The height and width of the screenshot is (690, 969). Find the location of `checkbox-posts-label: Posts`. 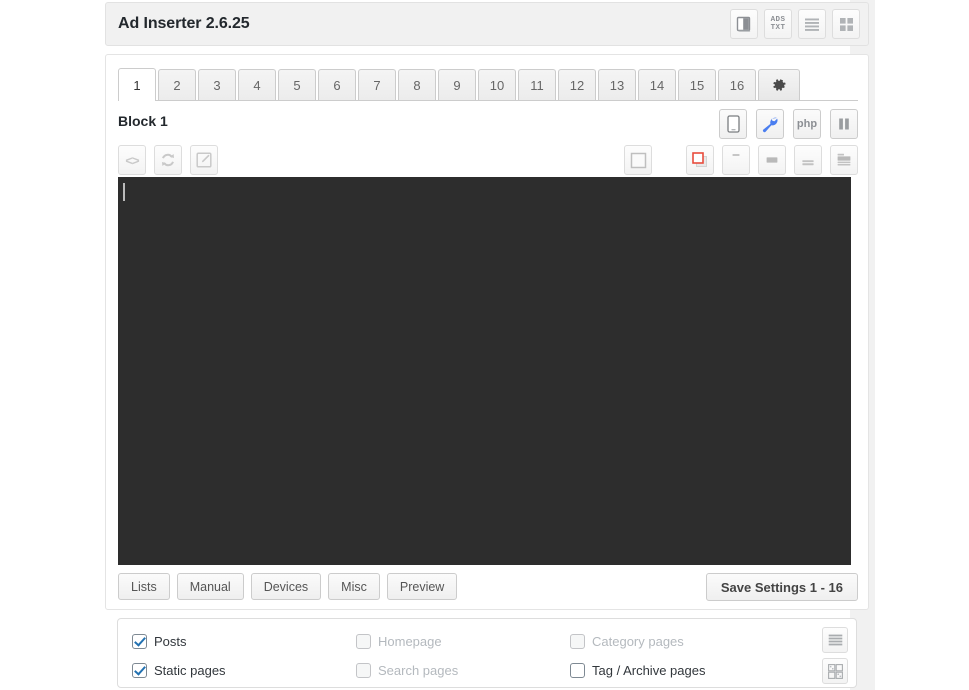

checkbox-posts-label: Posts is located at coordinates (170, 641).